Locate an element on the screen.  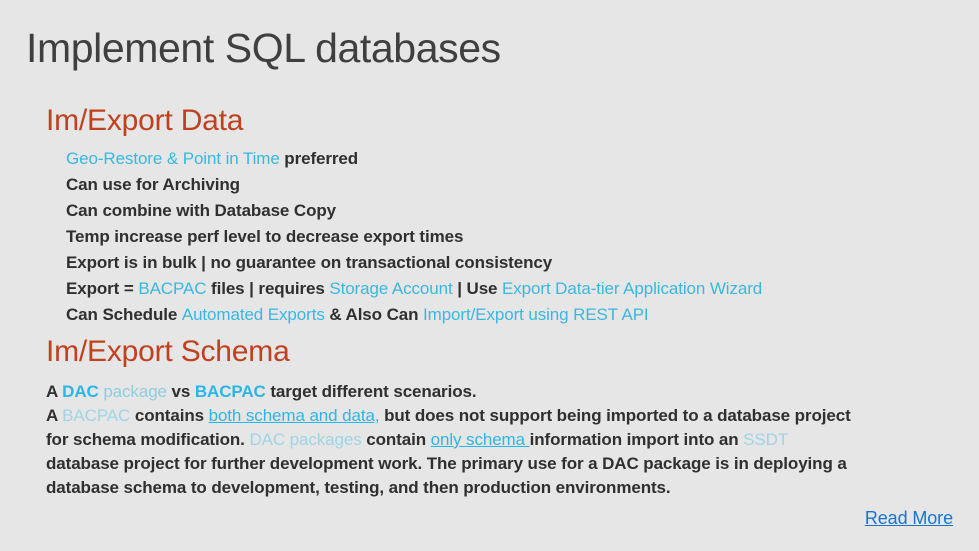
bullet-6-part-4: Storage Account is located at coordinates (391, 288).